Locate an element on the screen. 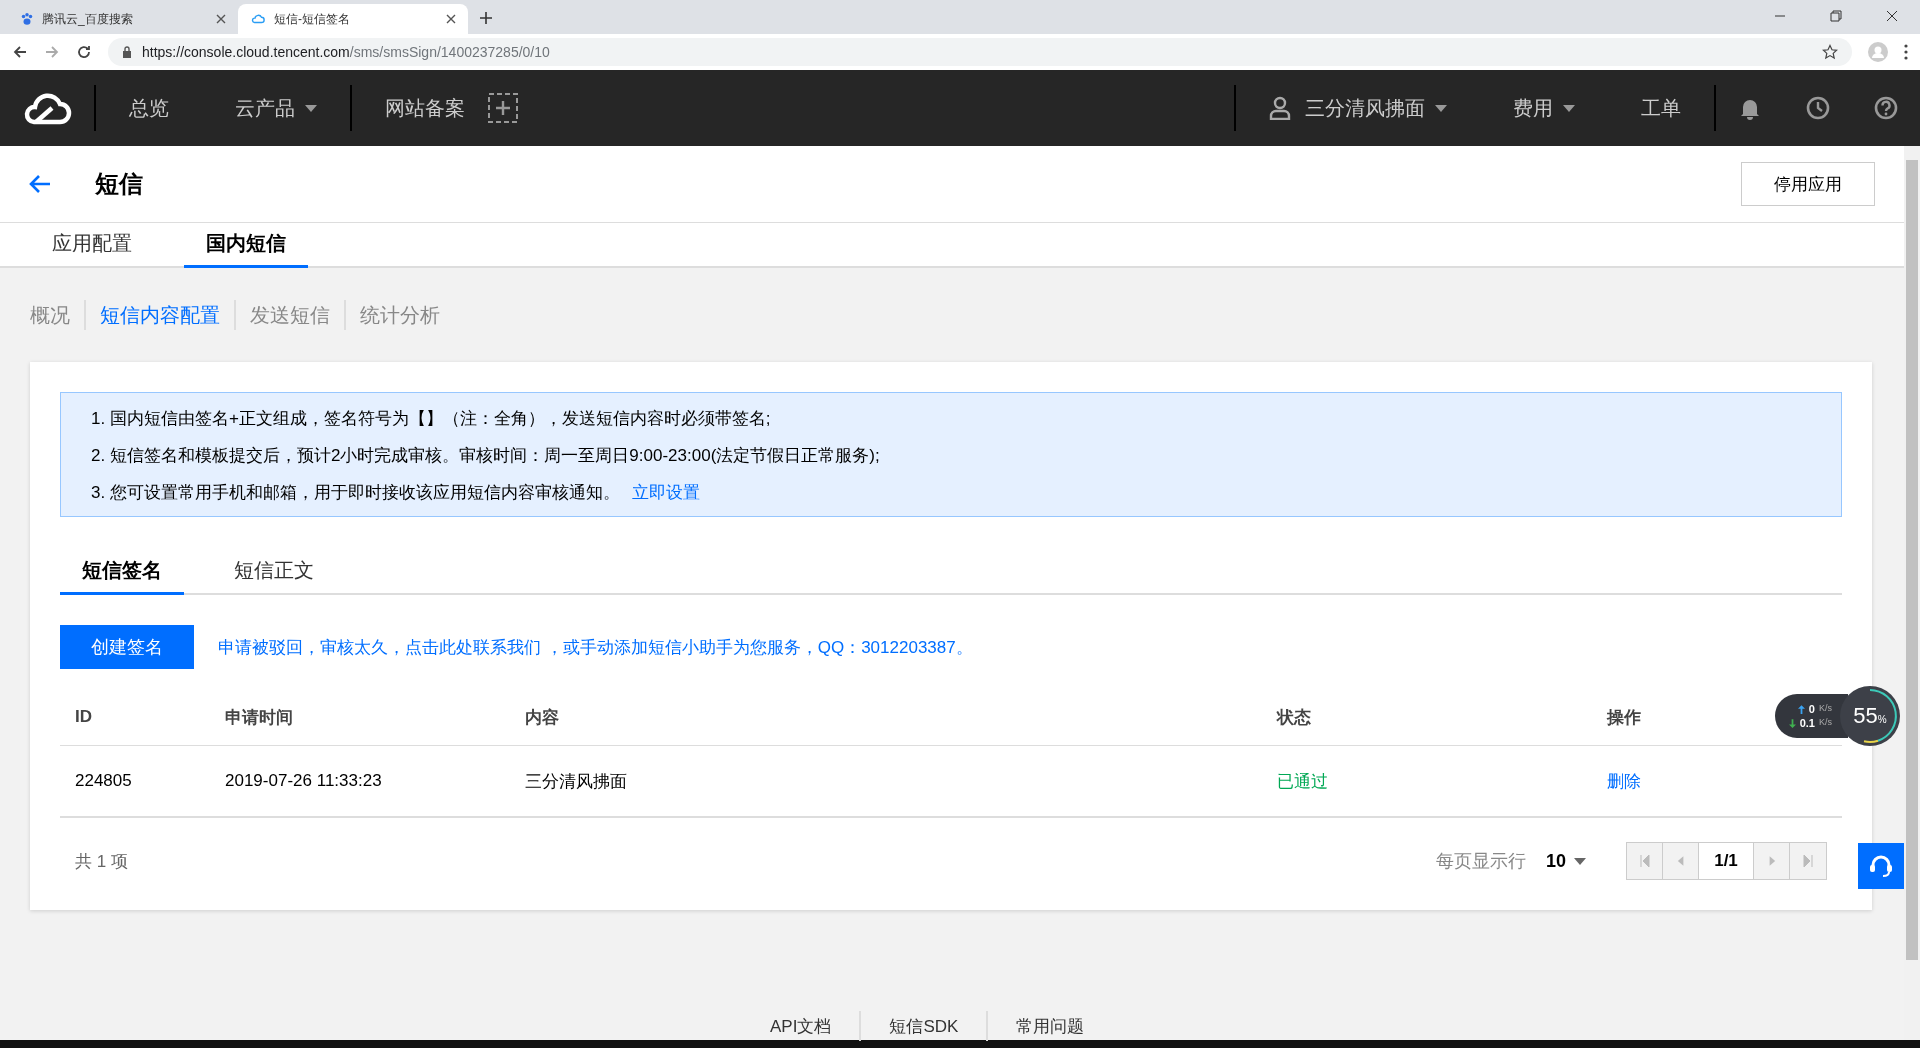  back-arrow-icon is located at coordinates (40, 184).